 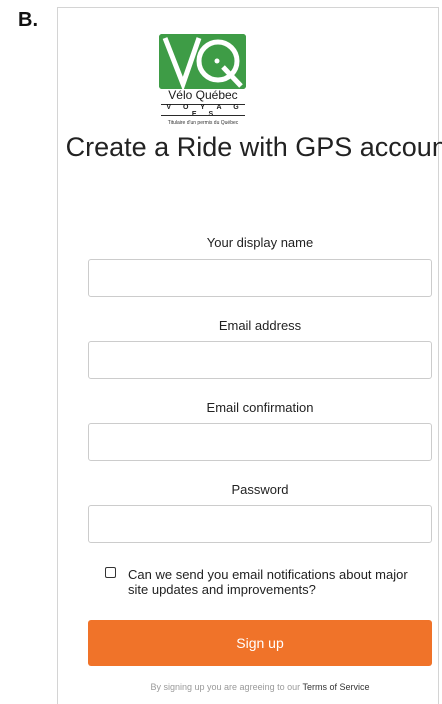 I want to click on notifications-checkbox, so click(x=110, y=572).